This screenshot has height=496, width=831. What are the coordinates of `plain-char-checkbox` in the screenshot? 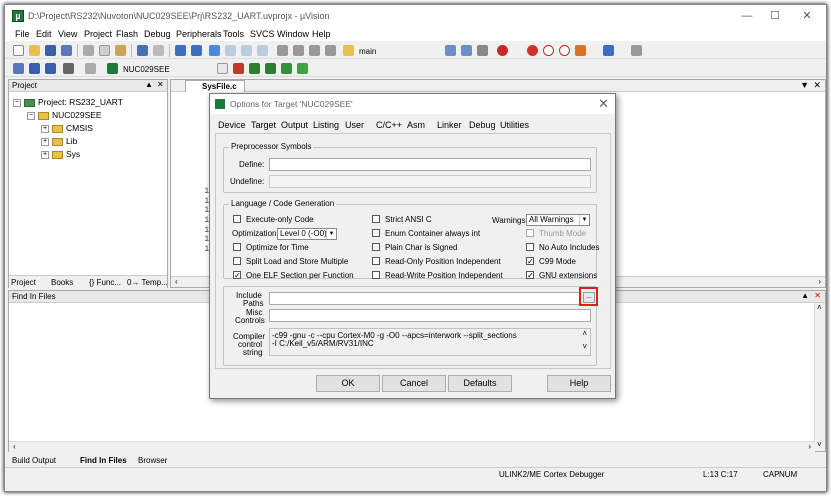 It's located at (376, 247).